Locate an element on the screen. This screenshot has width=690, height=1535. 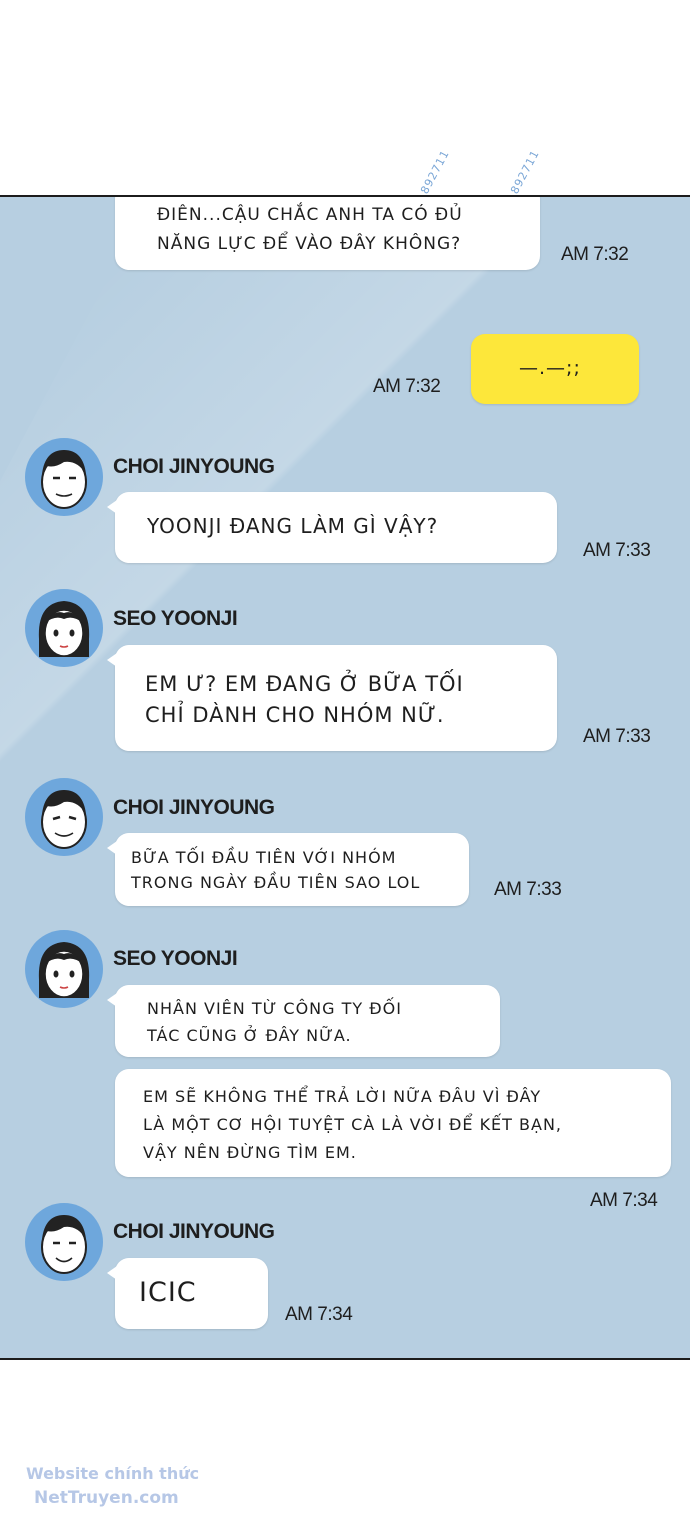
message-line: CHỈ DÀNH CHO NHÓM NỮ. is located at coordinates (295, 715).